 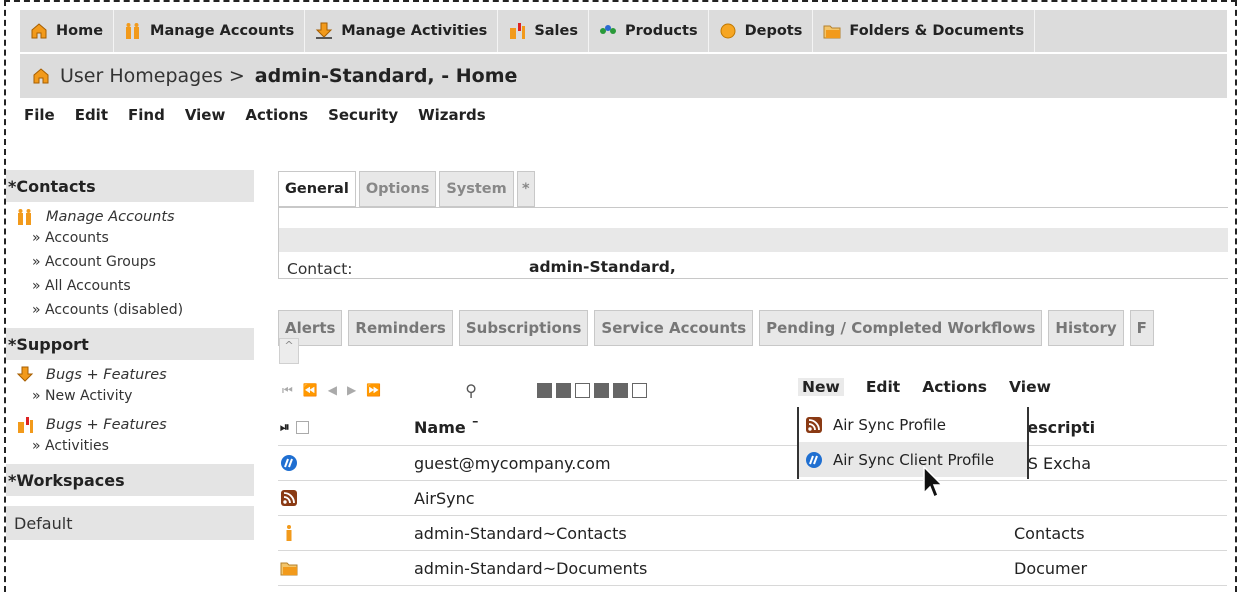 I want to click on panel-strip, so click(x=753, y=240).